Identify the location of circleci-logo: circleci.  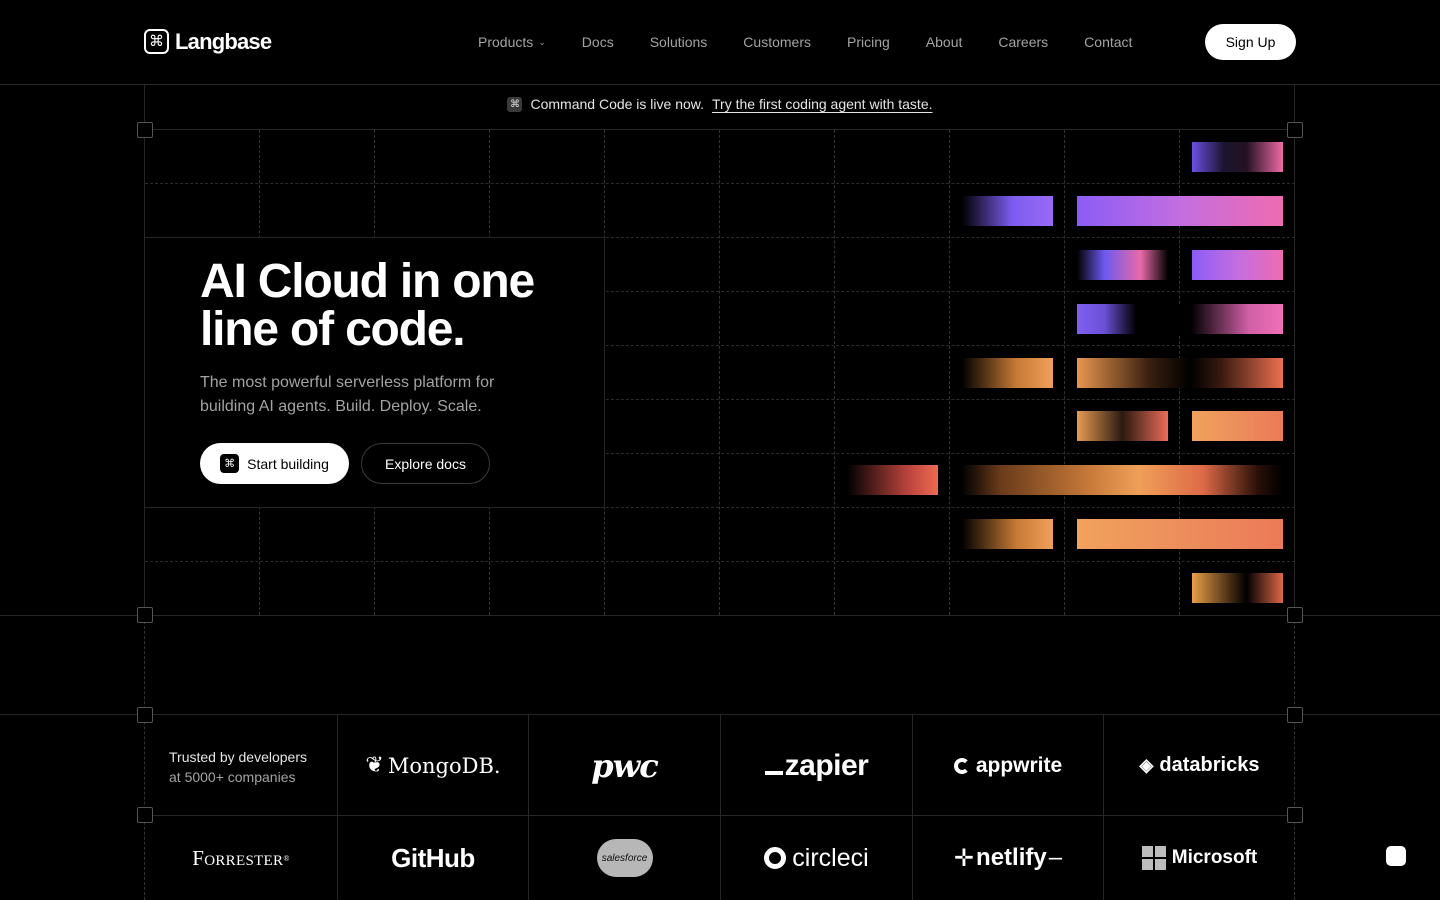
(816, 858).